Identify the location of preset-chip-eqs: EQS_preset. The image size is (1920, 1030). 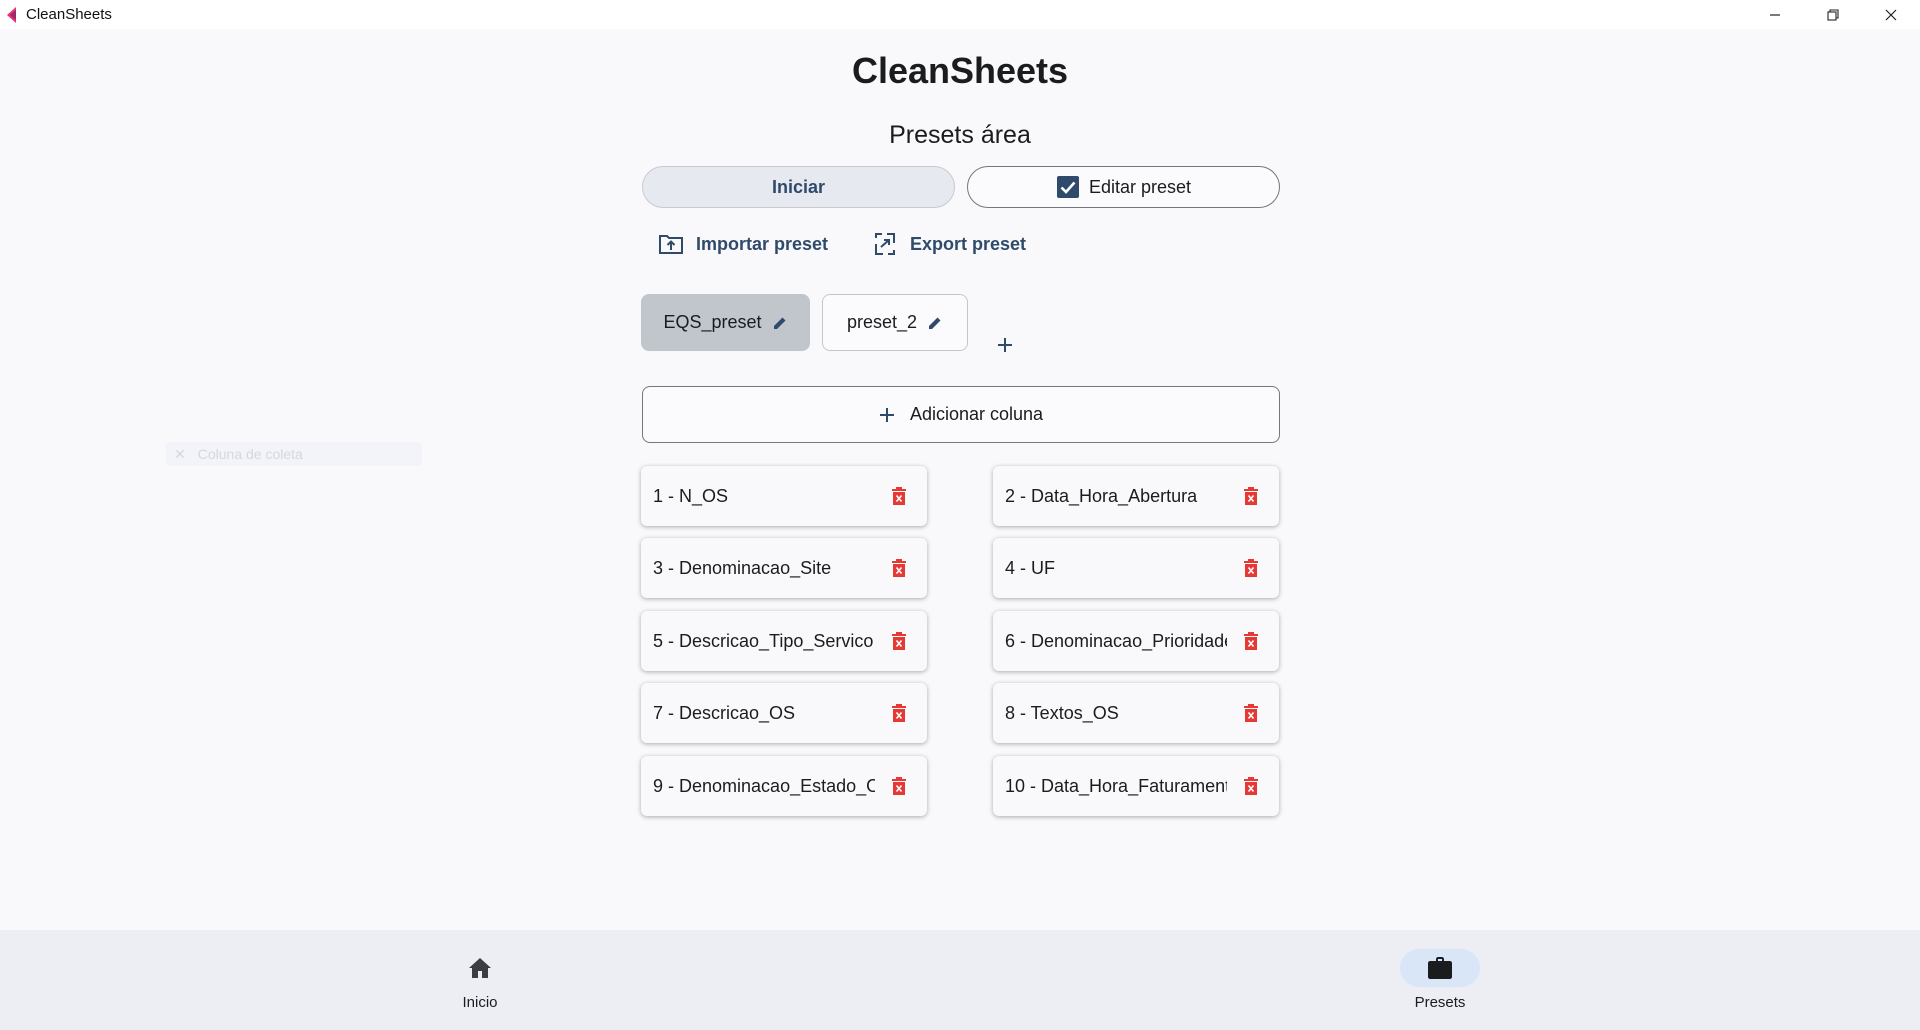
(725, 322).